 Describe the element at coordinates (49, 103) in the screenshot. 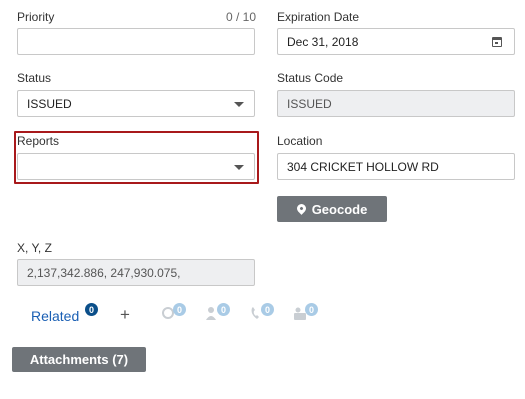

I see `status-value: ISSUED` at that location.